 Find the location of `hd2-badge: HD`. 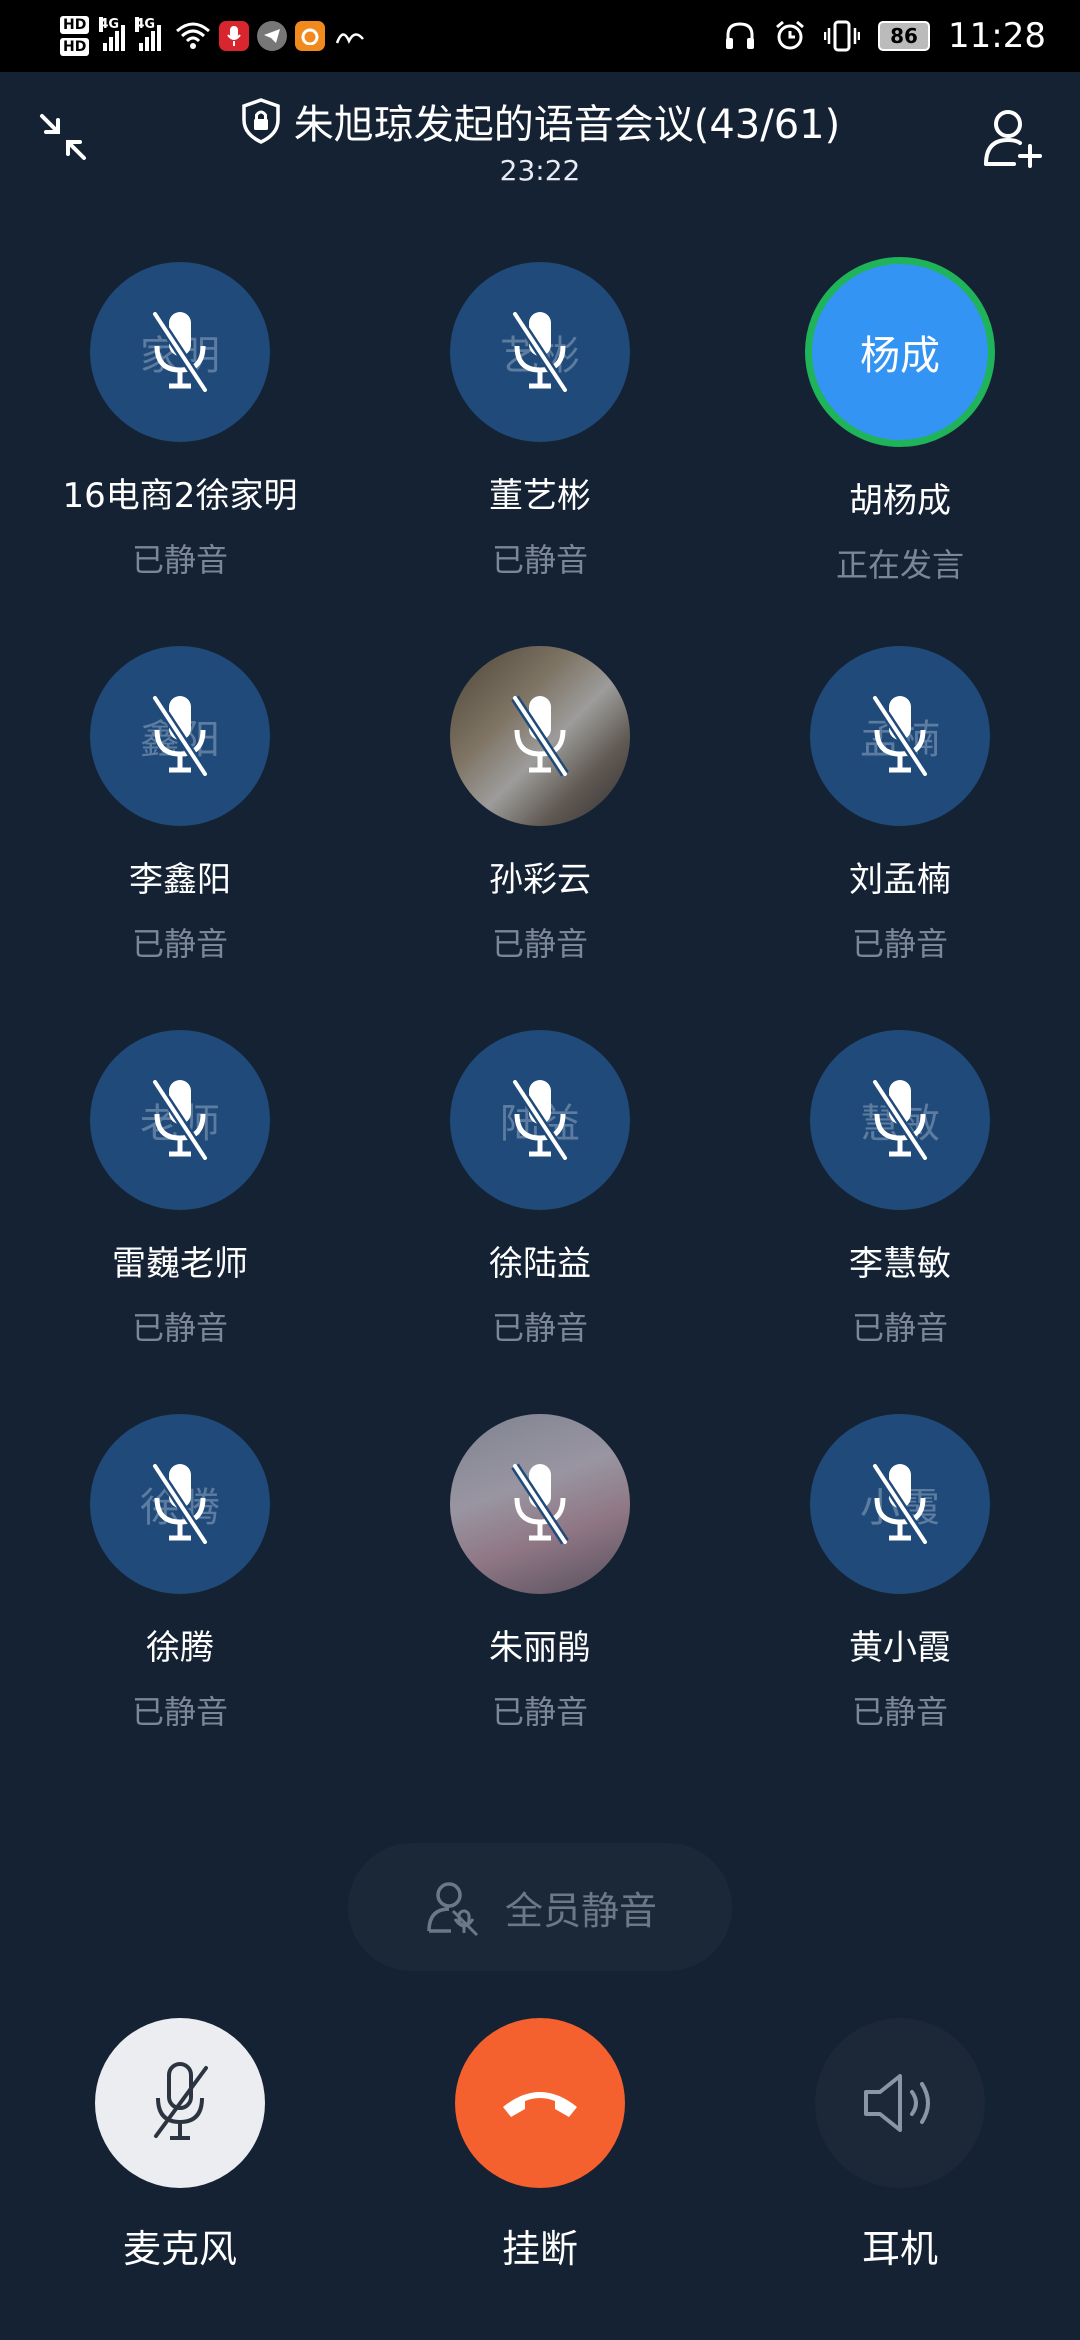

hd2-badge: HD is located at coordinates (75, 47).